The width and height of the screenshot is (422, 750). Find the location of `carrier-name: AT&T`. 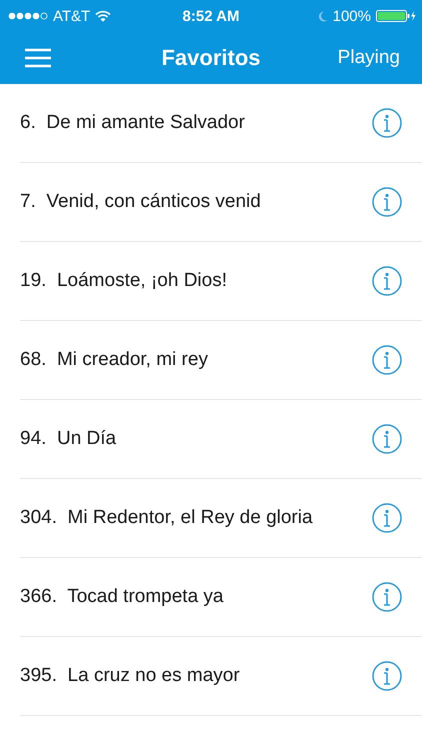

carrier-name: AT&T is located at coordinates (71, 16).